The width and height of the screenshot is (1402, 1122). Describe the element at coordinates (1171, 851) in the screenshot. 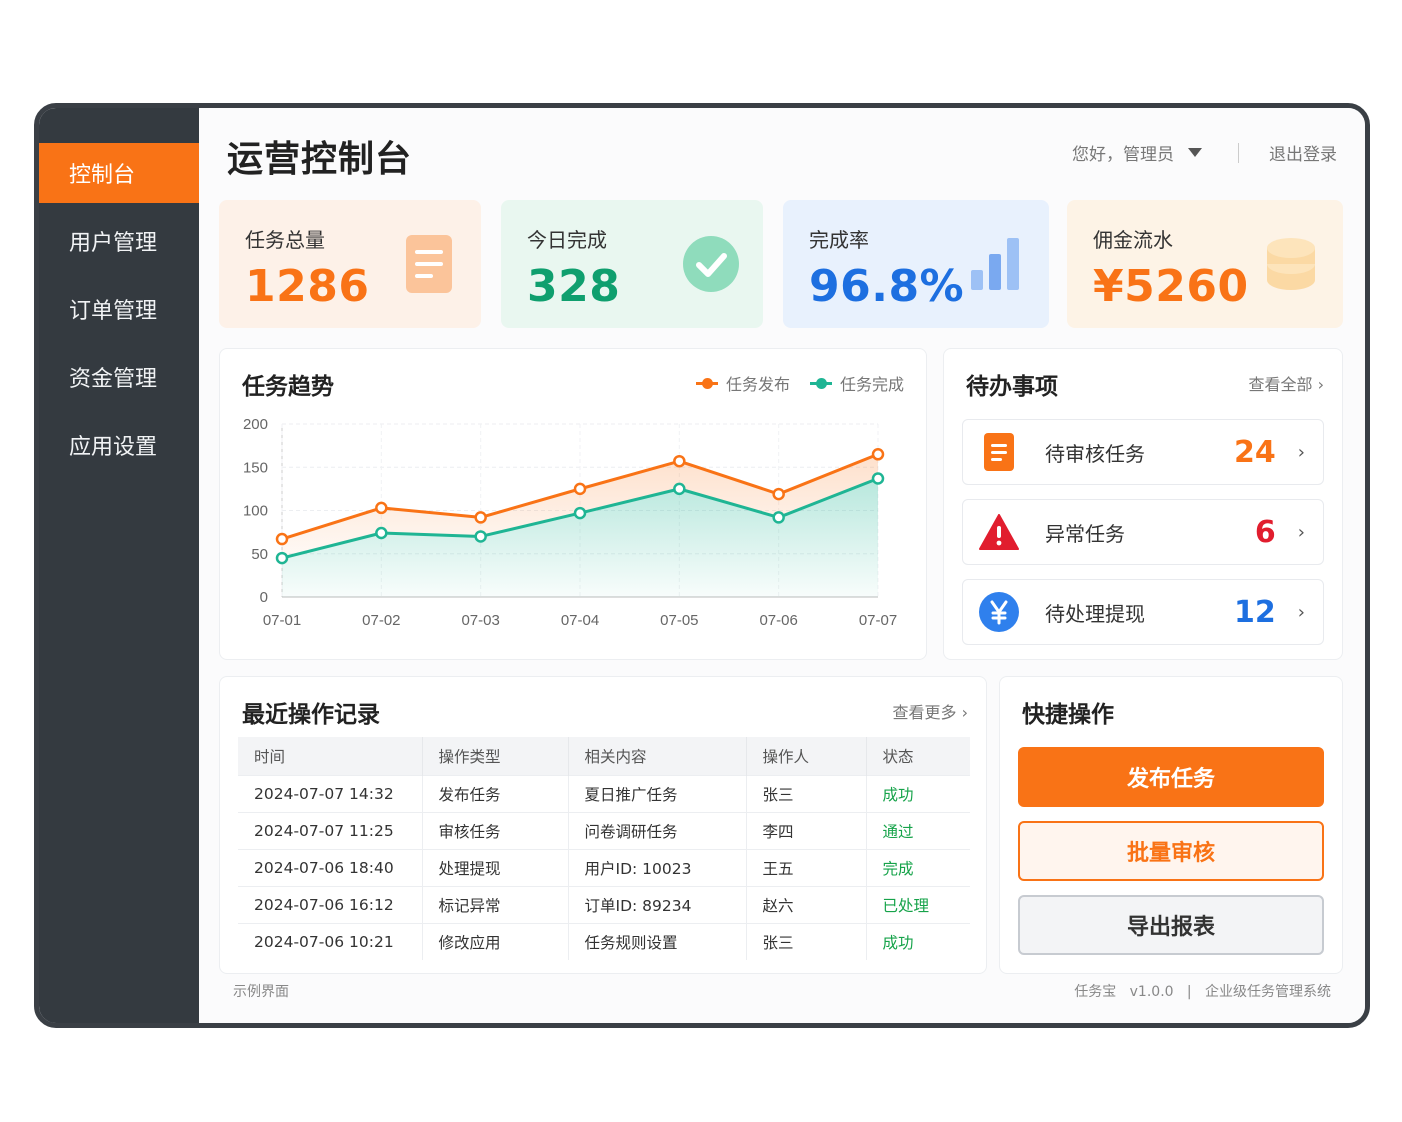

I see `batch-review-button: 批量审核` at that location.